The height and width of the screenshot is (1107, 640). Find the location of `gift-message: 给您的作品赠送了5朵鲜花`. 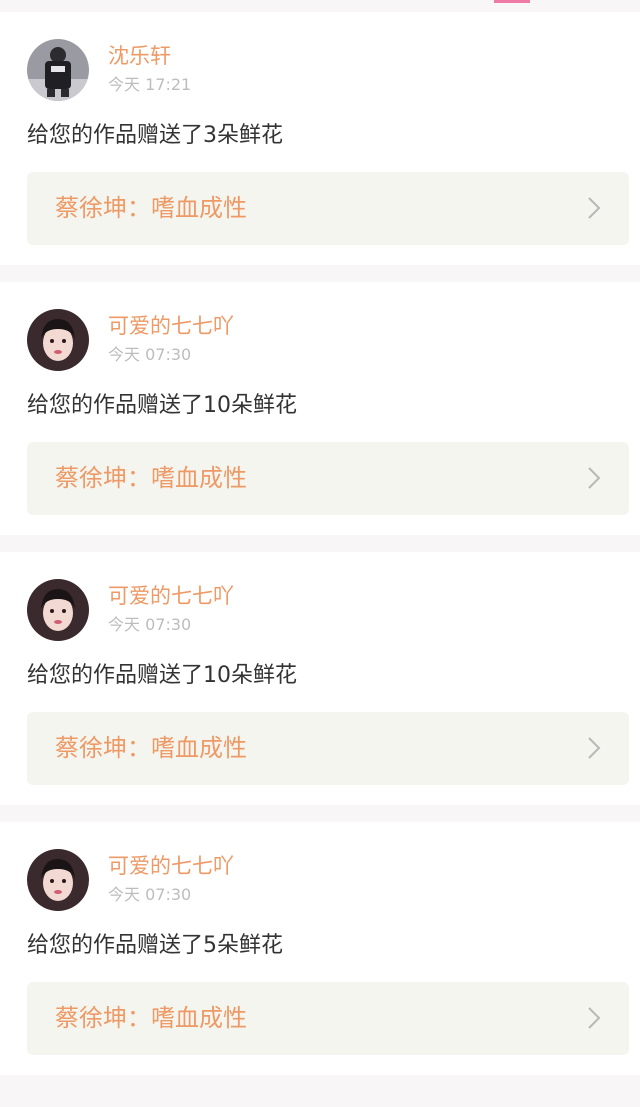

gift-message: 给您的作品赠送了5朵鲜花 is located at coordinates (155, 945).